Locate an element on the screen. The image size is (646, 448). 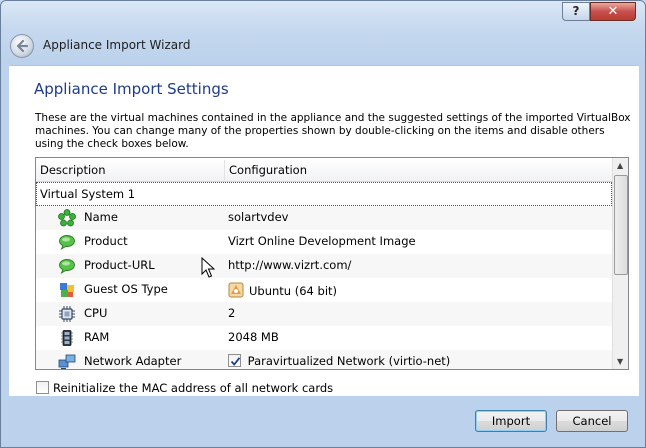
back-button is located at coordinates (22, 46).